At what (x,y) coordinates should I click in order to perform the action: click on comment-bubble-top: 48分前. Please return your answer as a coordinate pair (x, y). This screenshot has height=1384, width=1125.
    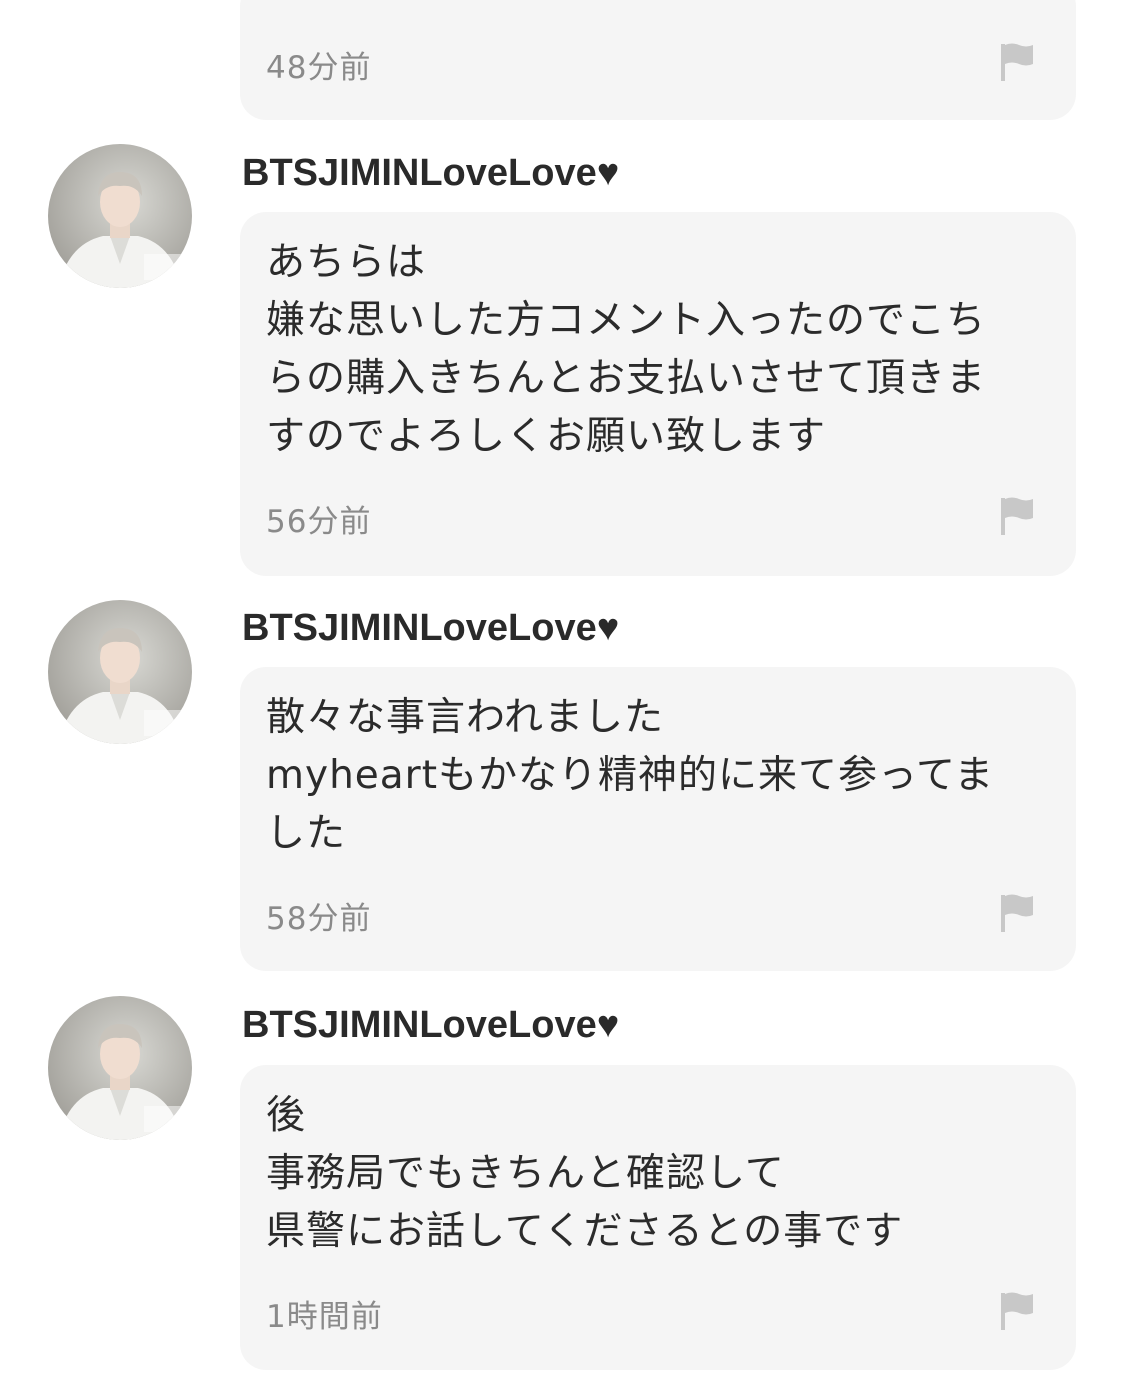
    Looking at the image, I should click on (658, 60).